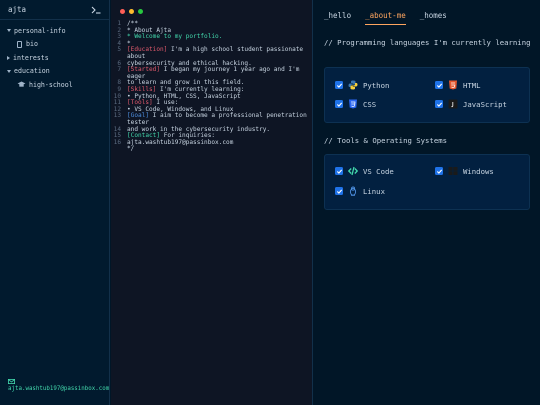 This screenshot has height=405, width=540. Describe the element at coordinates (54, 45) in the screenshot. I see `file-bio: bio` at that location.